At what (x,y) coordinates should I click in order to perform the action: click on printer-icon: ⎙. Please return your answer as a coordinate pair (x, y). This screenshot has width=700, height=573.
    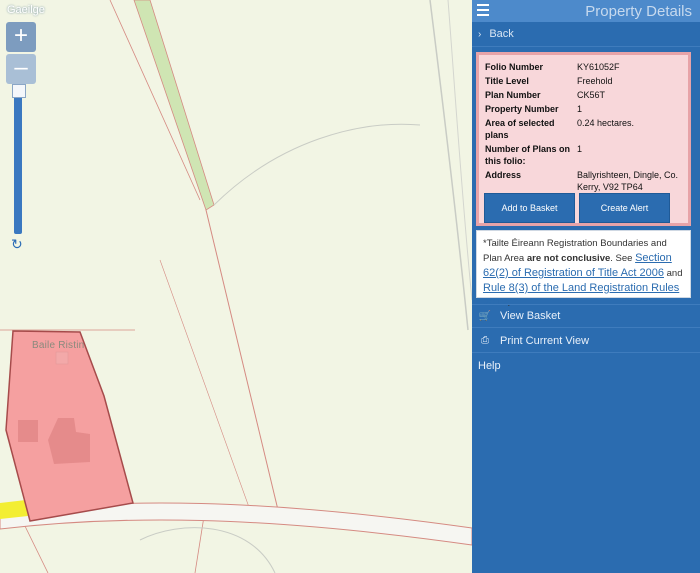
    Looking at the image, I should click on (485, 340).